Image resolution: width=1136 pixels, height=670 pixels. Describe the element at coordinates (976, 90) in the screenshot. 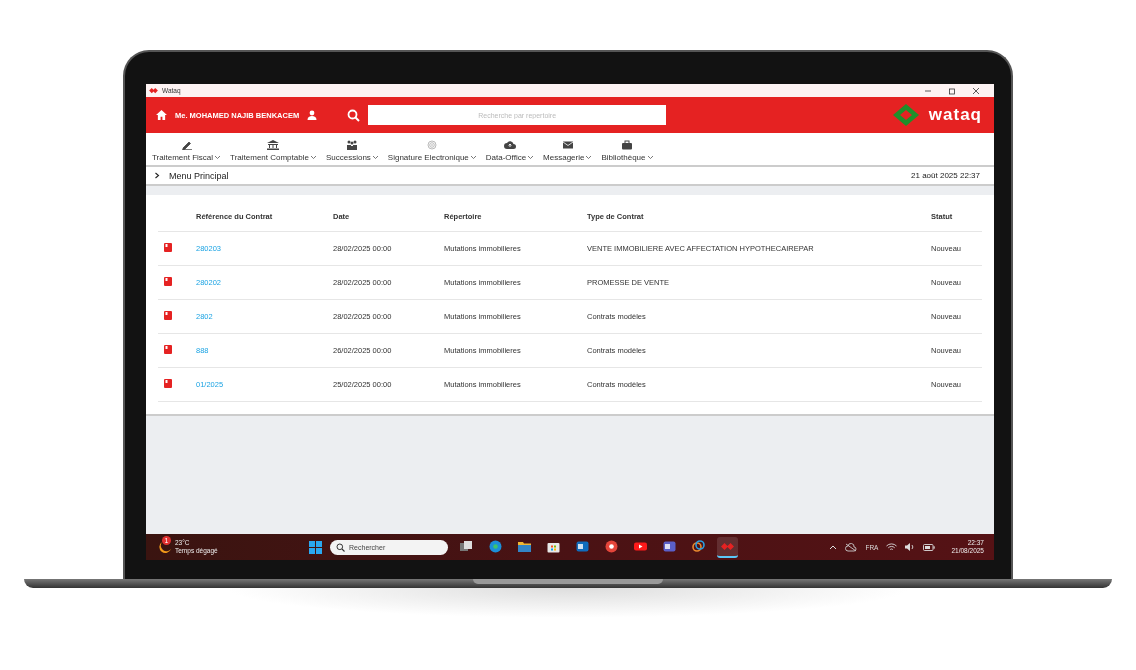

I see `close-icon` at that location.